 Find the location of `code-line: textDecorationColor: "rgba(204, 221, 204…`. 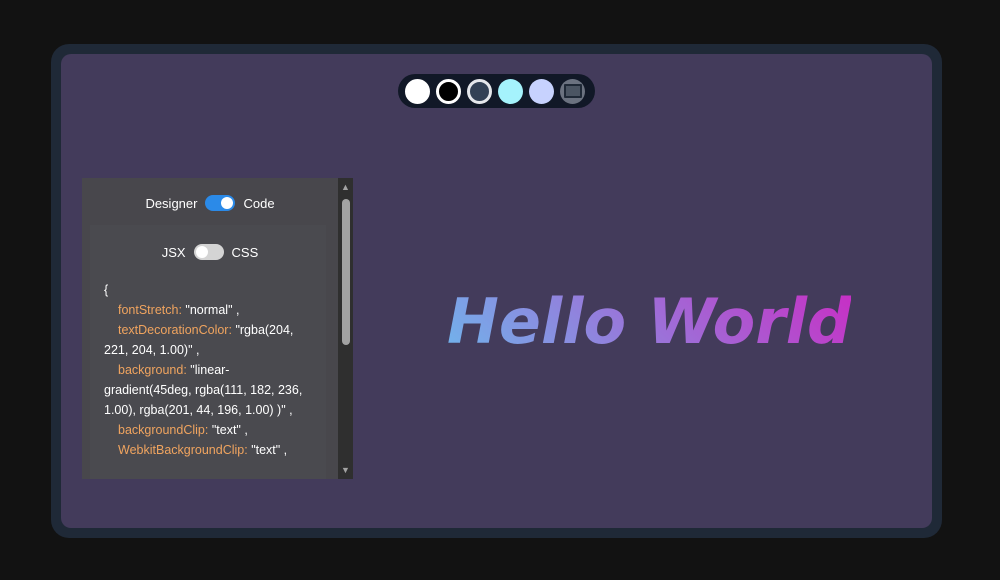

code-line: textDecorationColor: "rgba(204, 221, 204… is located at coordinates (206, 340).